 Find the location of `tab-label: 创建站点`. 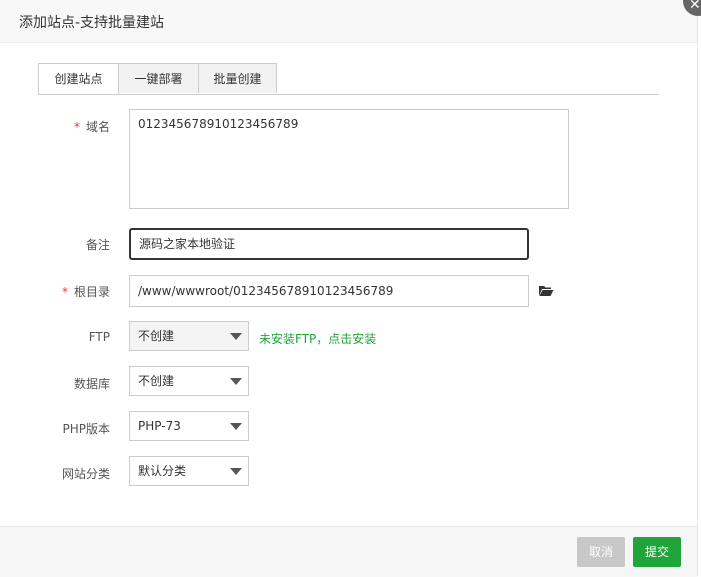

tab-label: 创建站点 is located at coordinates (78, 79).